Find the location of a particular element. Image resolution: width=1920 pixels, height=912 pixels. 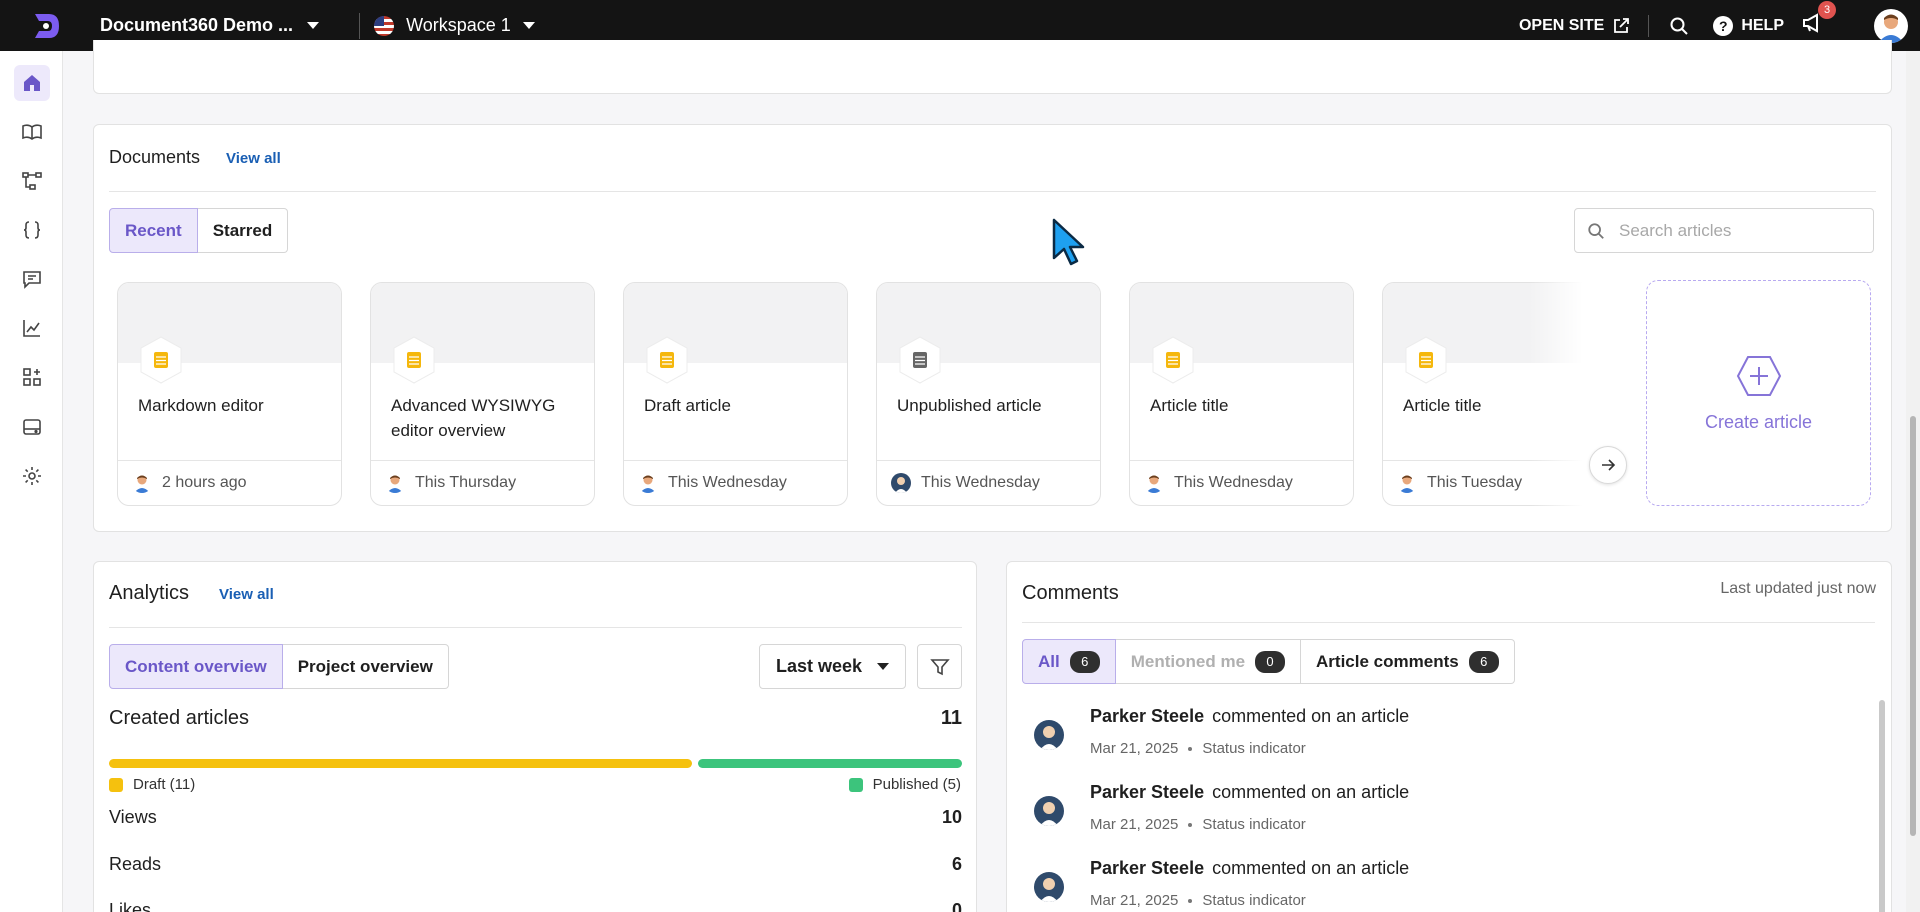

period-dropdown: Last week is located at coordinates (832, 666).